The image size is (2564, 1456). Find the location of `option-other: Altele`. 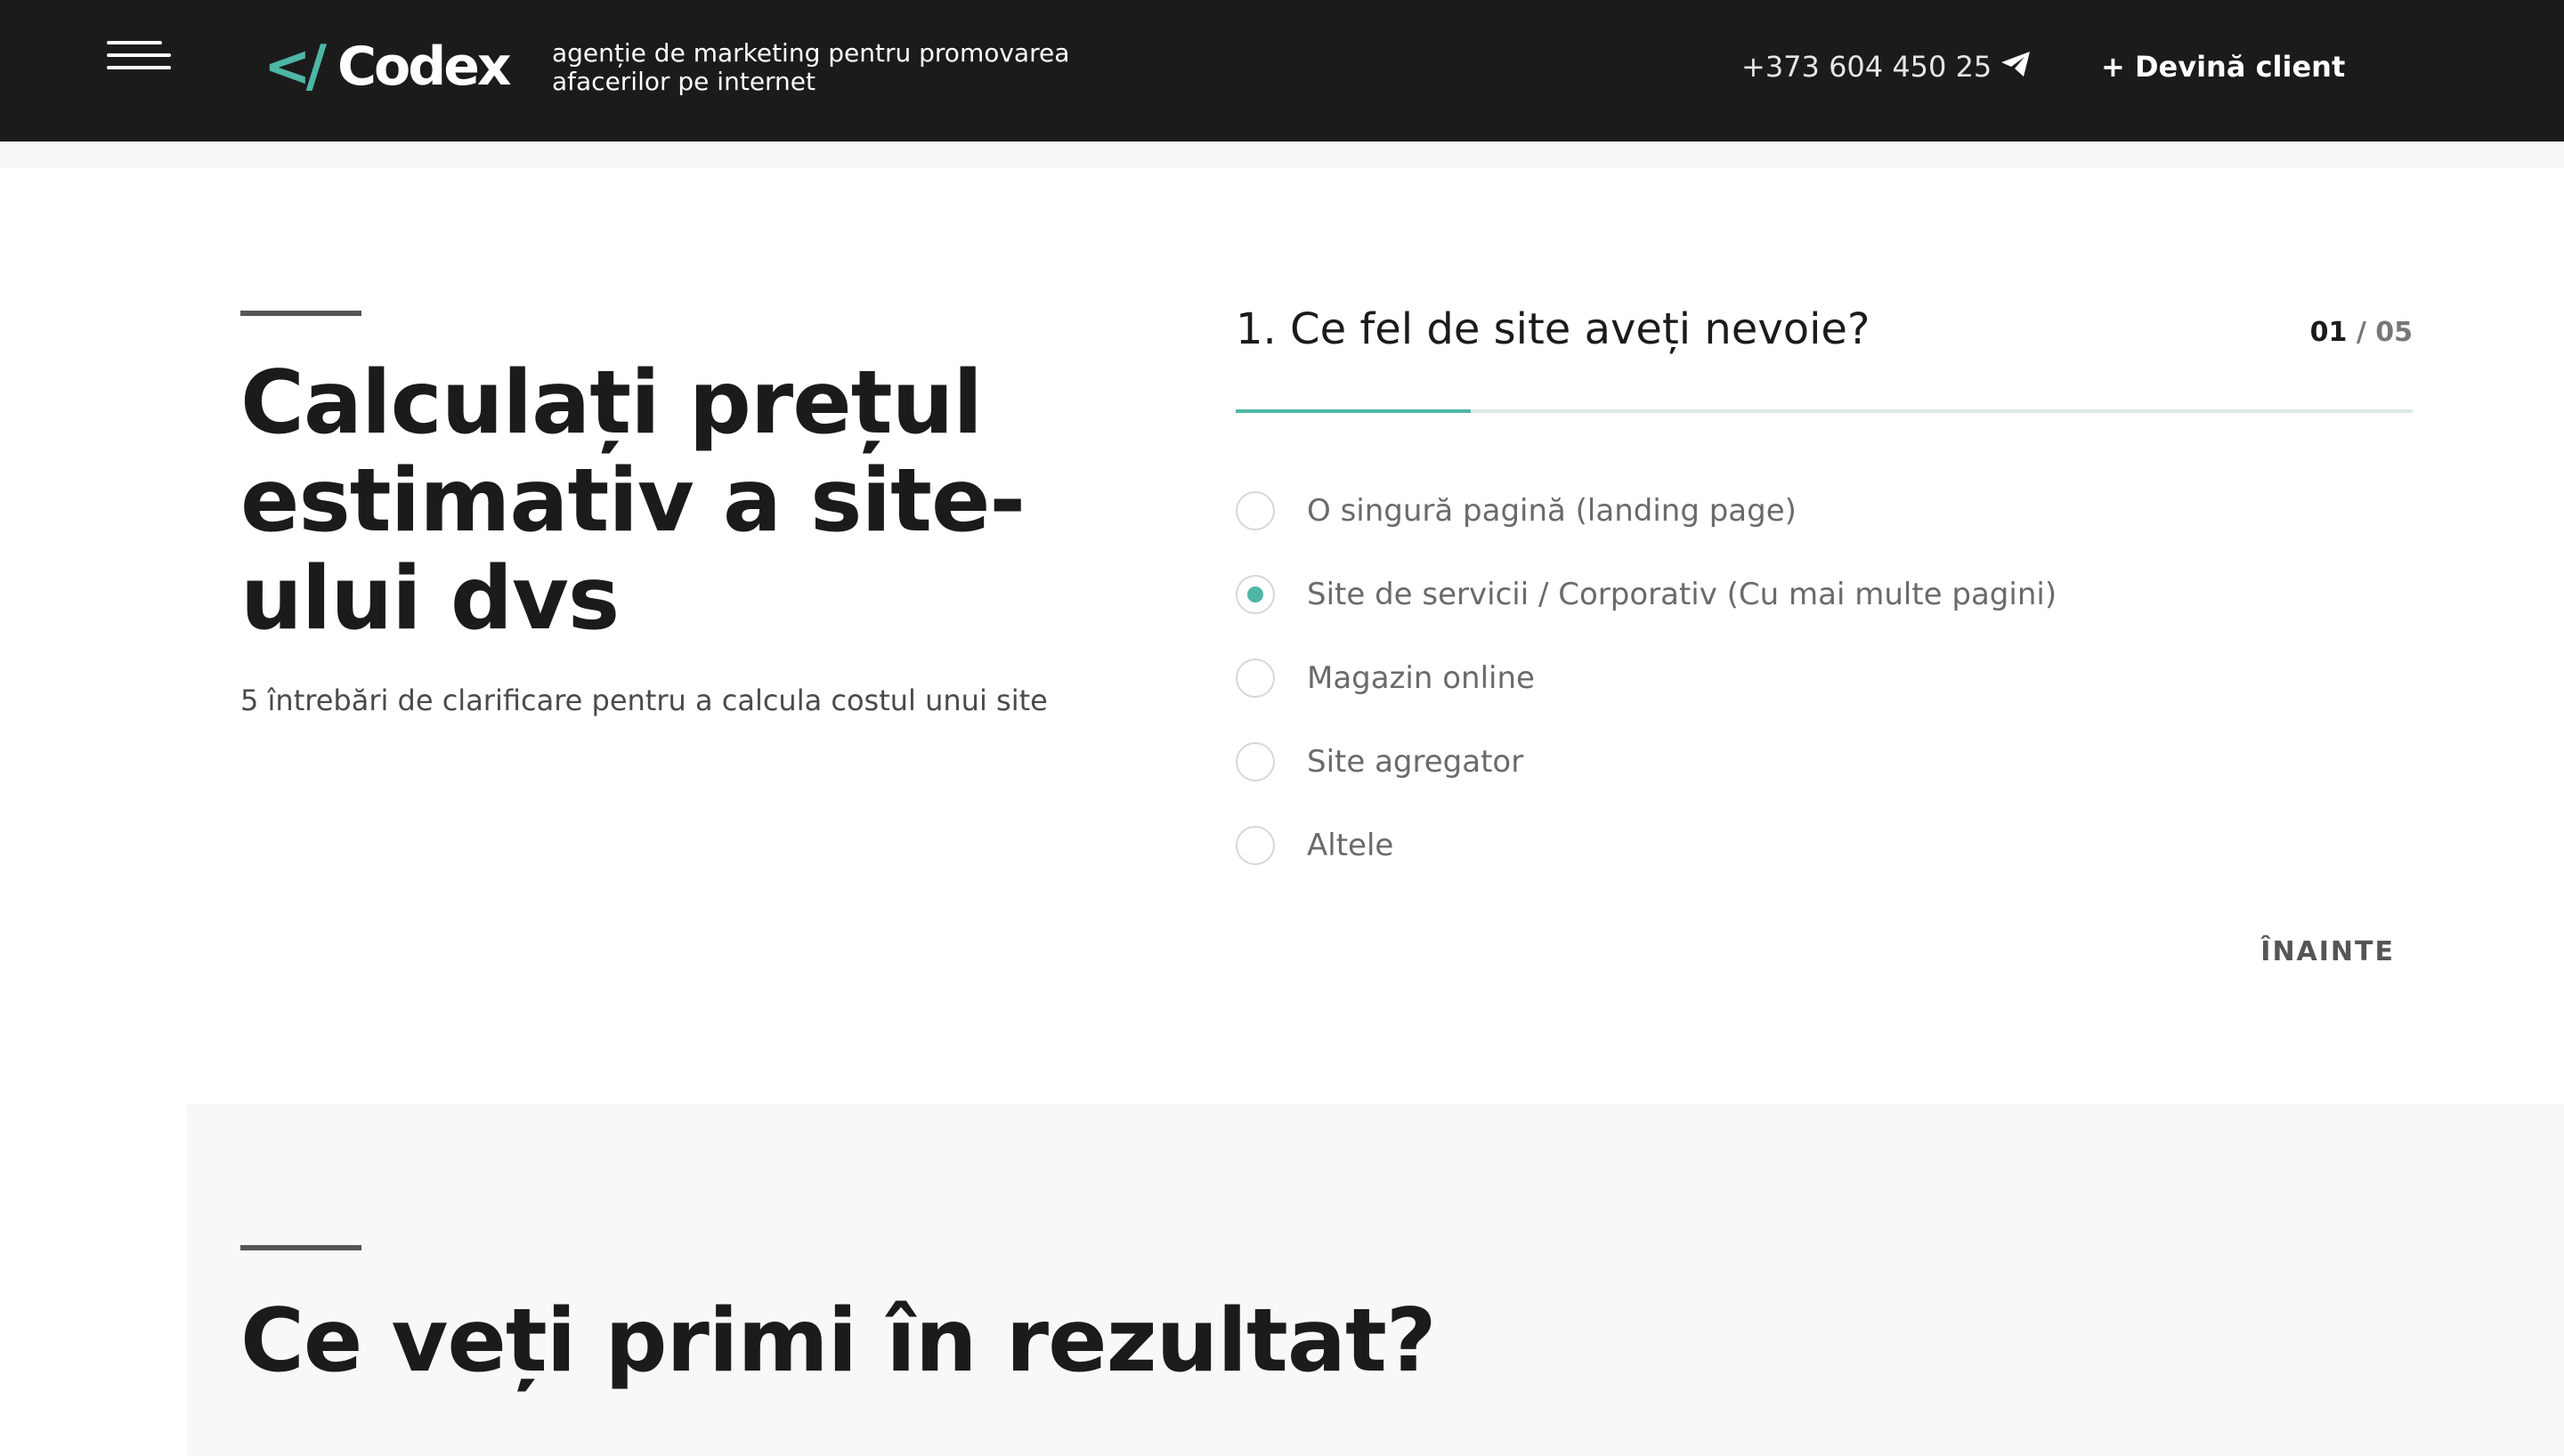

option-other: Altele is located at coordinates (1314, 845).